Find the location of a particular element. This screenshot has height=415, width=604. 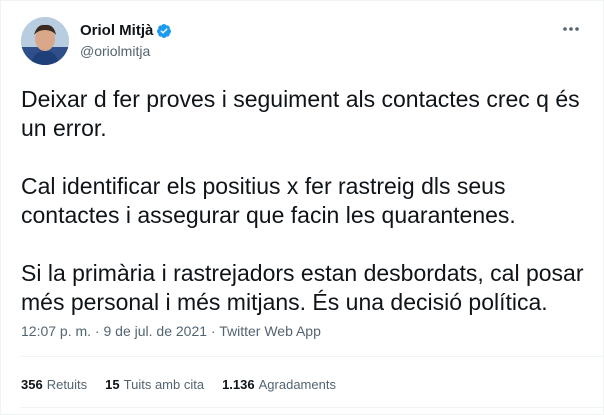

author-name-row: Oriol Mitjà is located at coordinates (126, 30).